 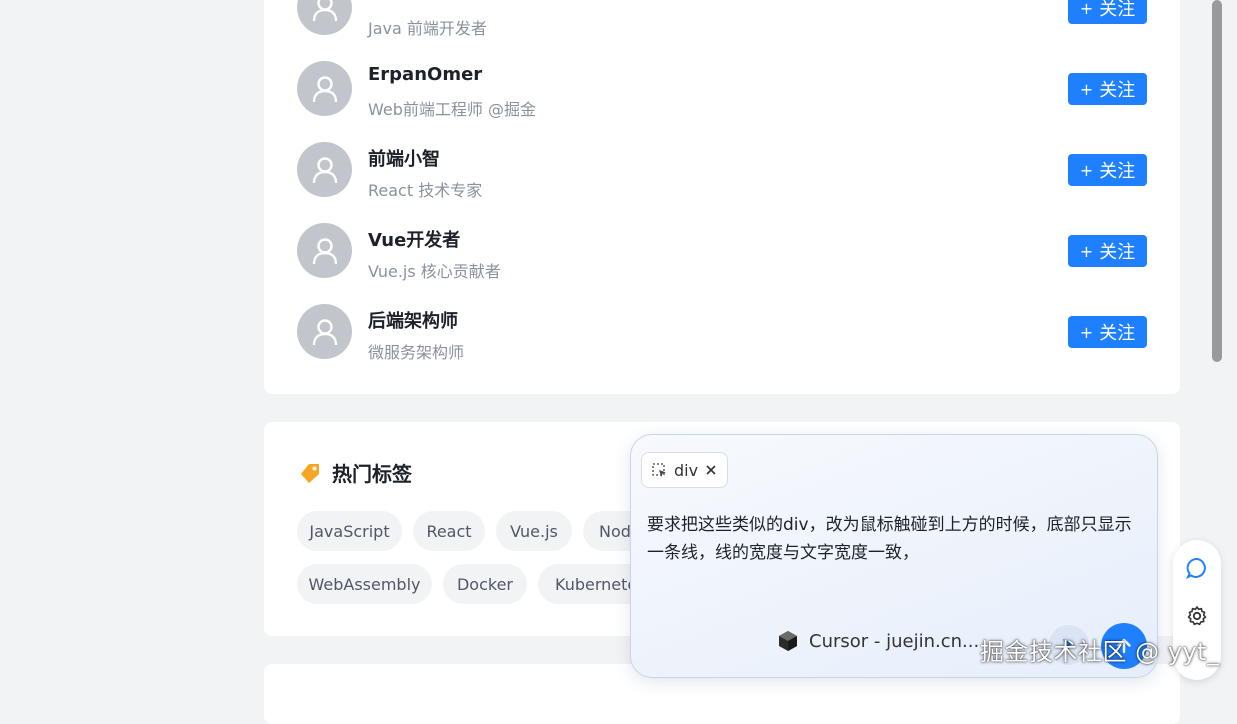 I want to click on tag-vuejs: Vue.js, so click(x=534, y=531).